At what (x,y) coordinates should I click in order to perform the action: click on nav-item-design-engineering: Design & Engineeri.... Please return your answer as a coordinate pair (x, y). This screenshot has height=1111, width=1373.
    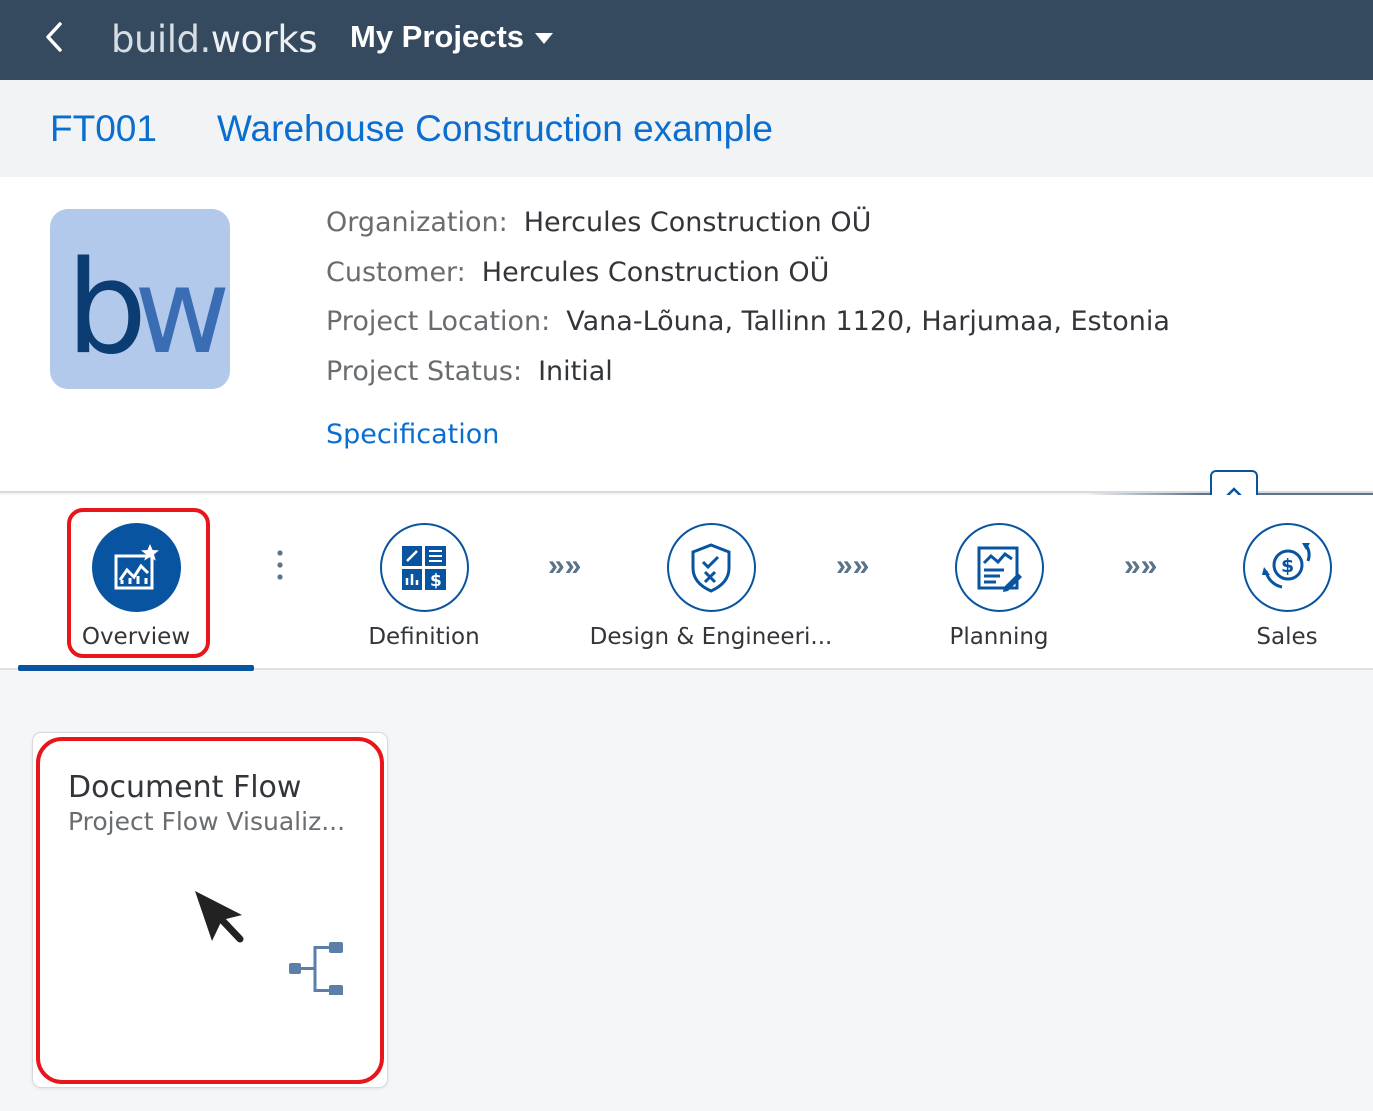
    Looking at the image, I should click on (711, 586).